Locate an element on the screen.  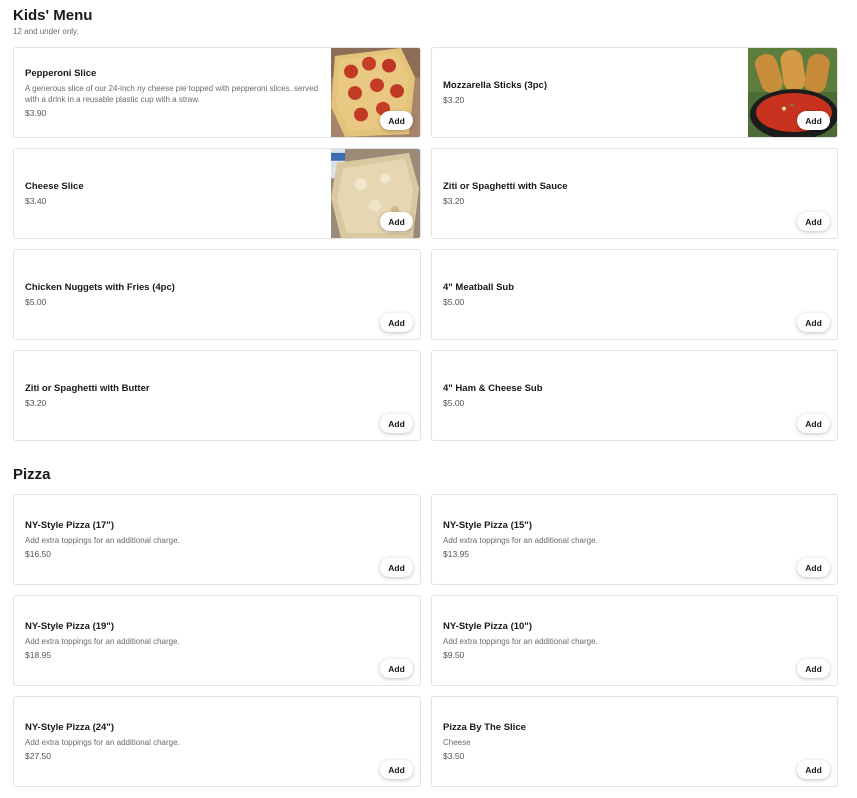
item-price: $16.50 is located at coordinates (38, 554).